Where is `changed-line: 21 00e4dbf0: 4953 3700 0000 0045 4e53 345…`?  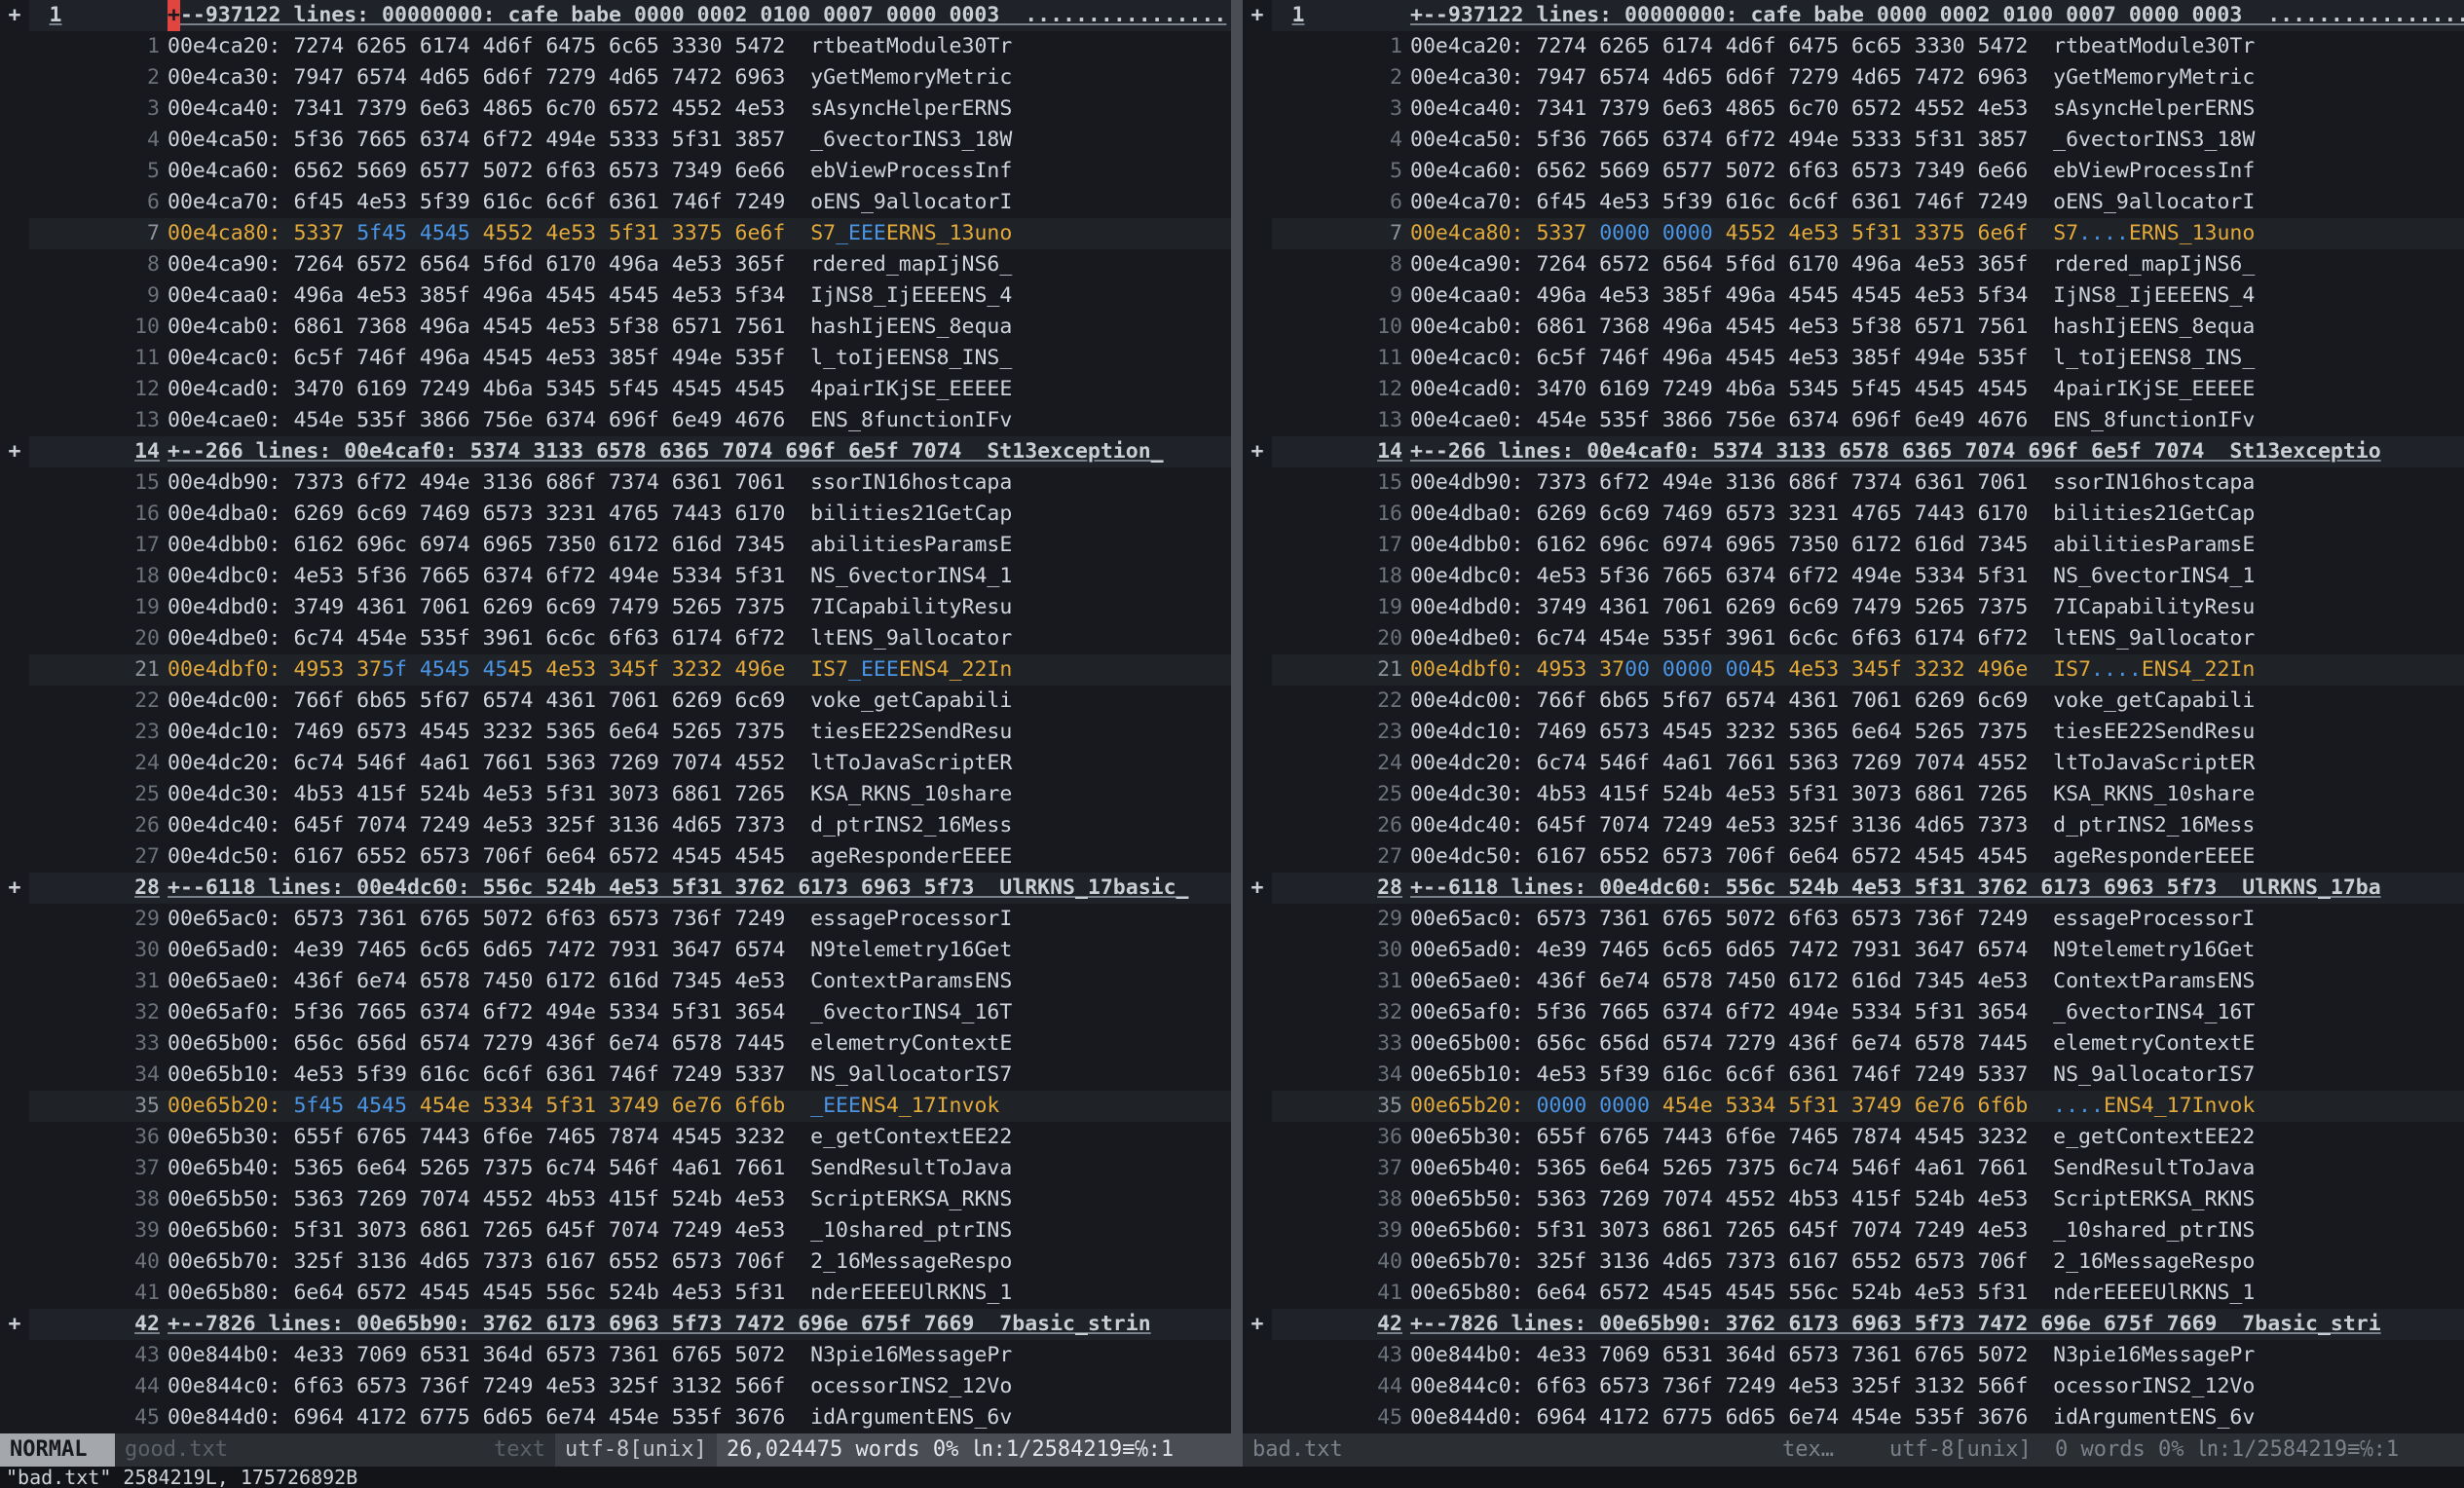
changed-line: 21 00e4dbf0: 4953 3700 0000 0045 4e53 345… is located at coordinates (1853, 670).